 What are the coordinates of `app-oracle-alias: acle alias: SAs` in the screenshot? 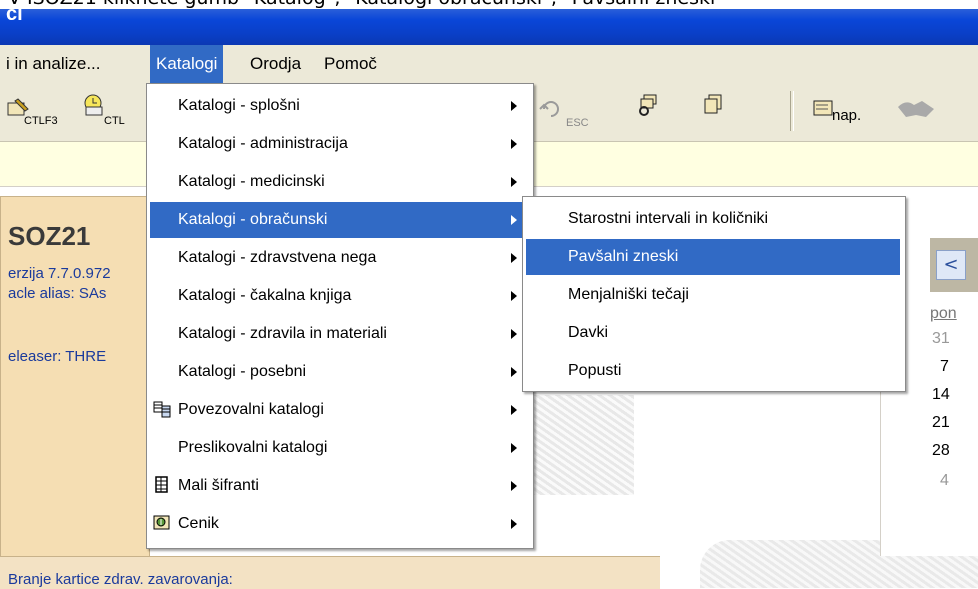 It's located at (57, 293).